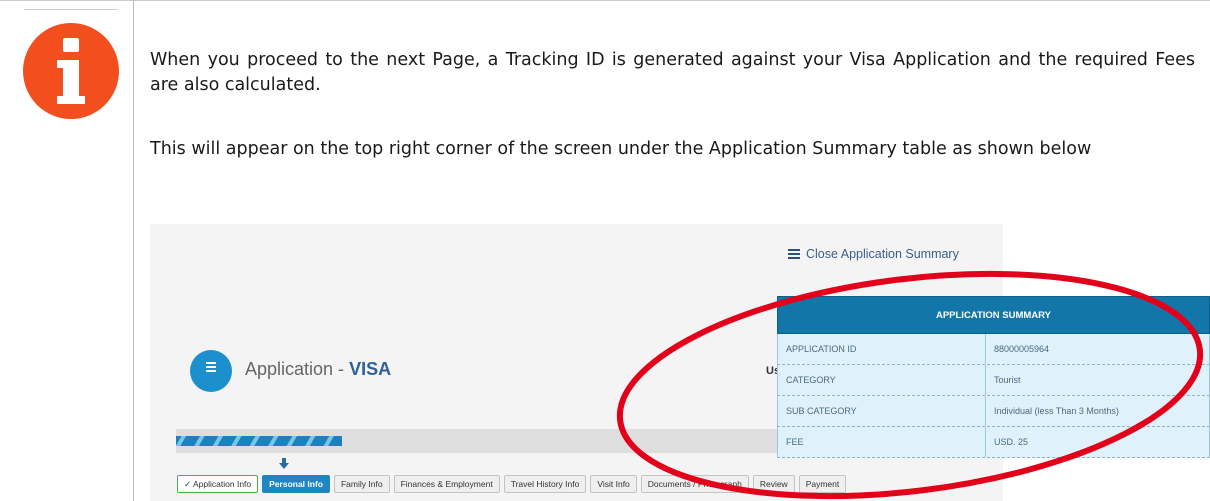  Describe the element at coordinates (605, 0) in the screenshot. I see `top-divider` at that location.